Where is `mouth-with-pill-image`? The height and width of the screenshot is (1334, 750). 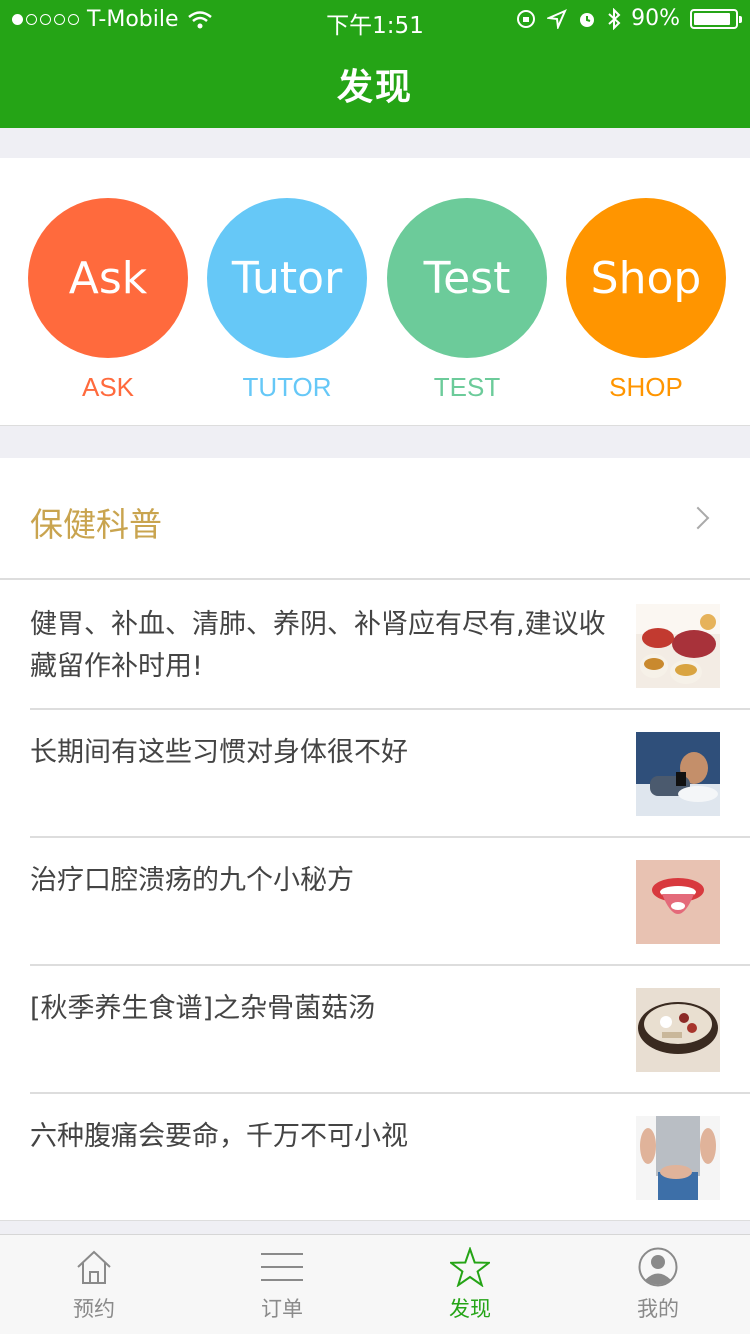
mouth-with-pill-image is located at coordinates (678, 902).